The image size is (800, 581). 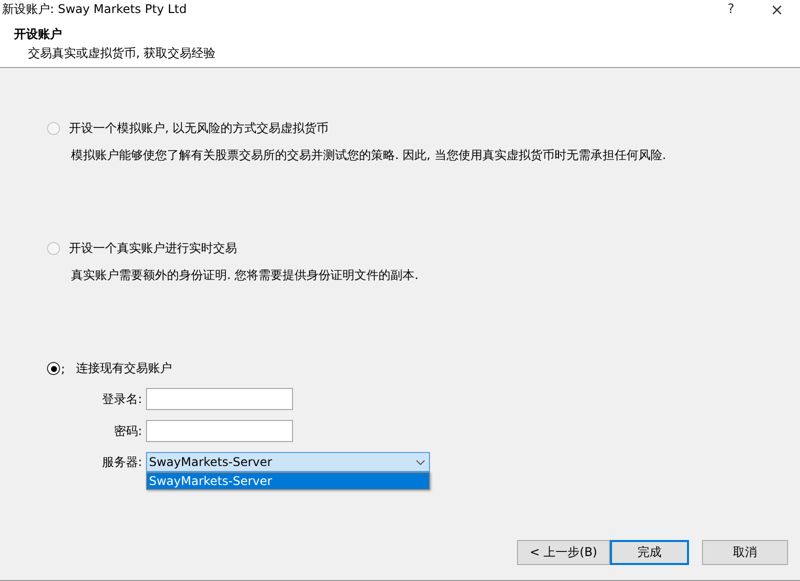 What do you see at coordinates (53, 368) in the screenshot?
I see `radio-button` at bounding box center [53, 368].